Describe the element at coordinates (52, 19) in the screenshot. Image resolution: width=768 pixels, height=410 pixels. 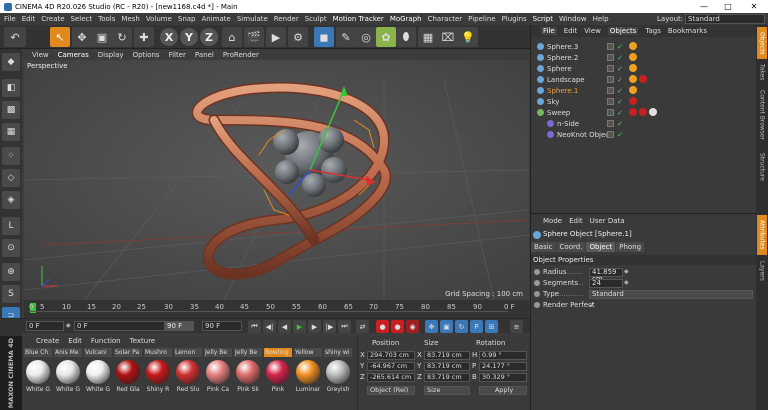
I see `menu-create: Create` at that location.